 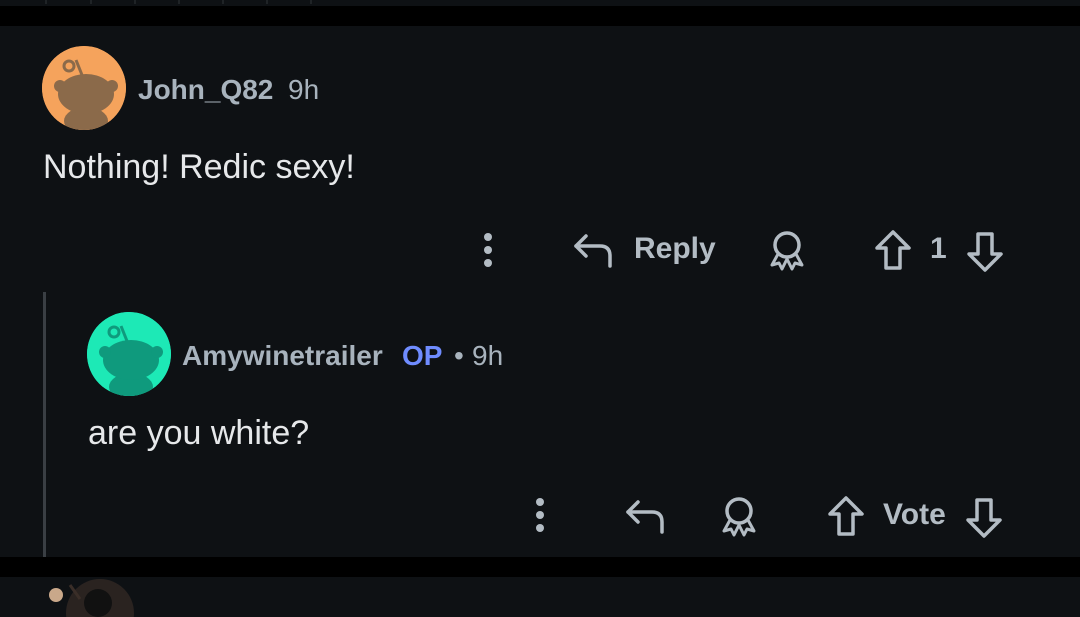 I want to click on thread-line, so click(x=44, y=424).